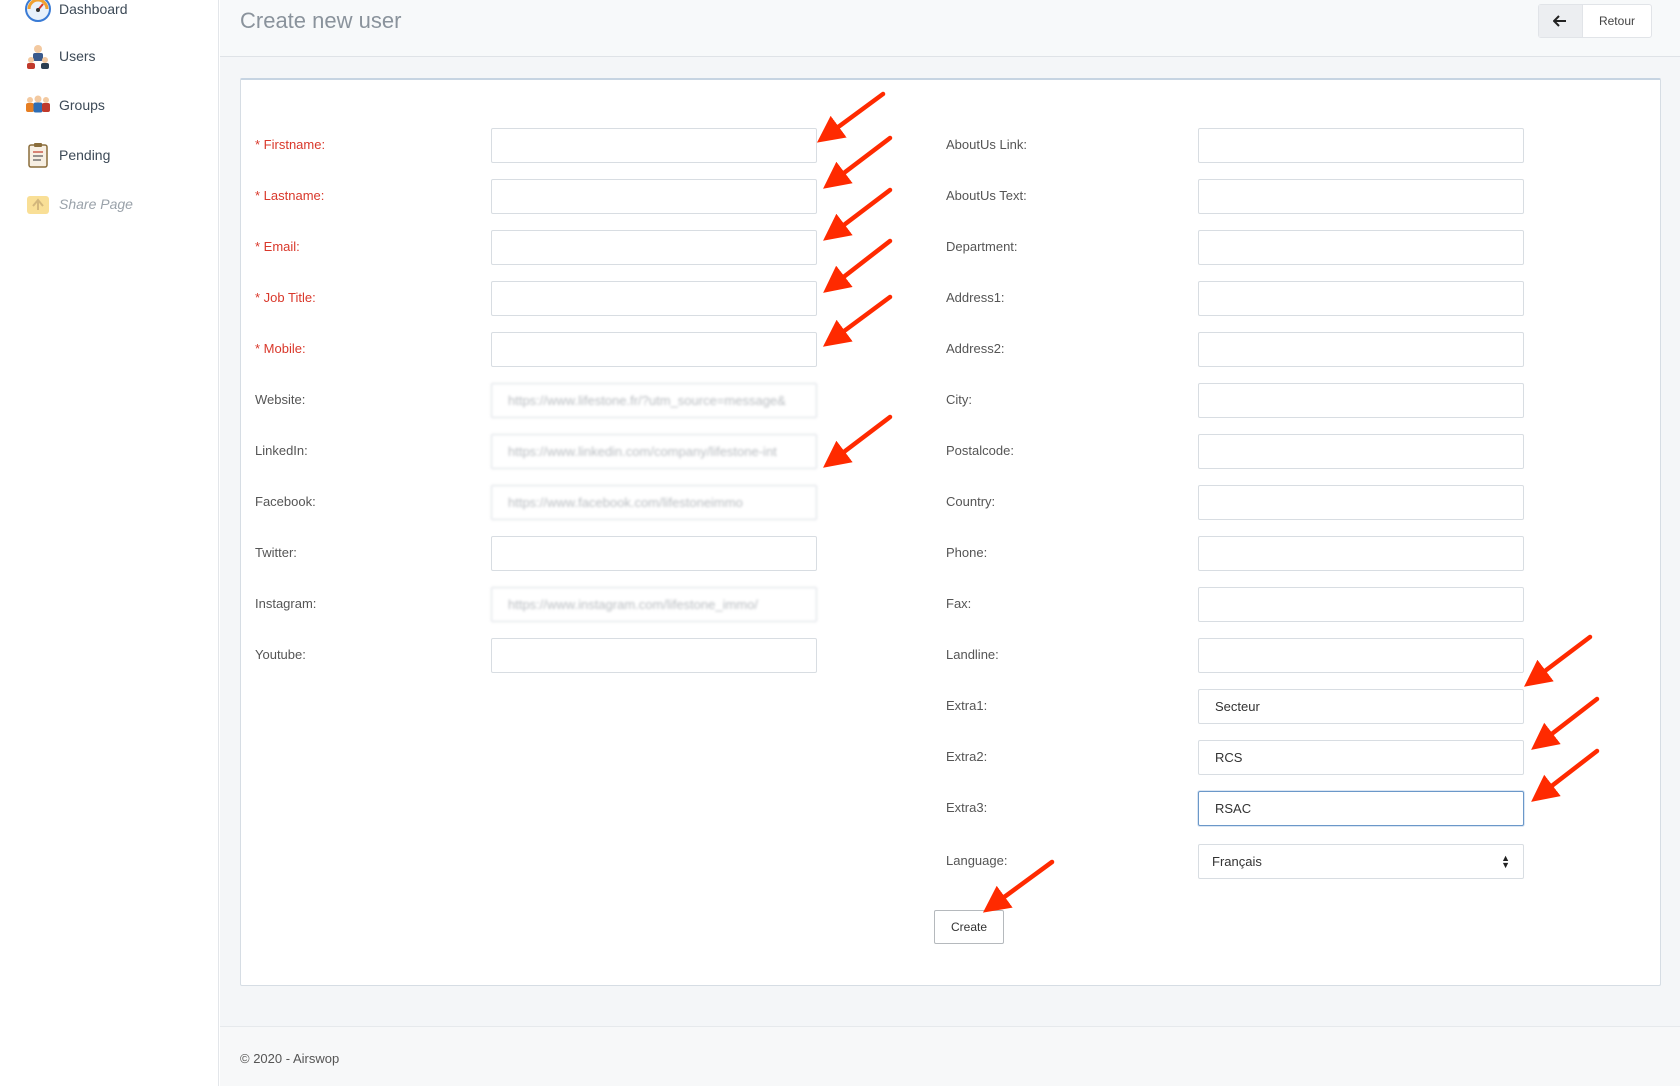 The width and height of the screenshot is (1680, 1086). Describe the element at coordinates (281, 450) in the screenshot. I see `linkedin-label: LinkedIn:` at that location.